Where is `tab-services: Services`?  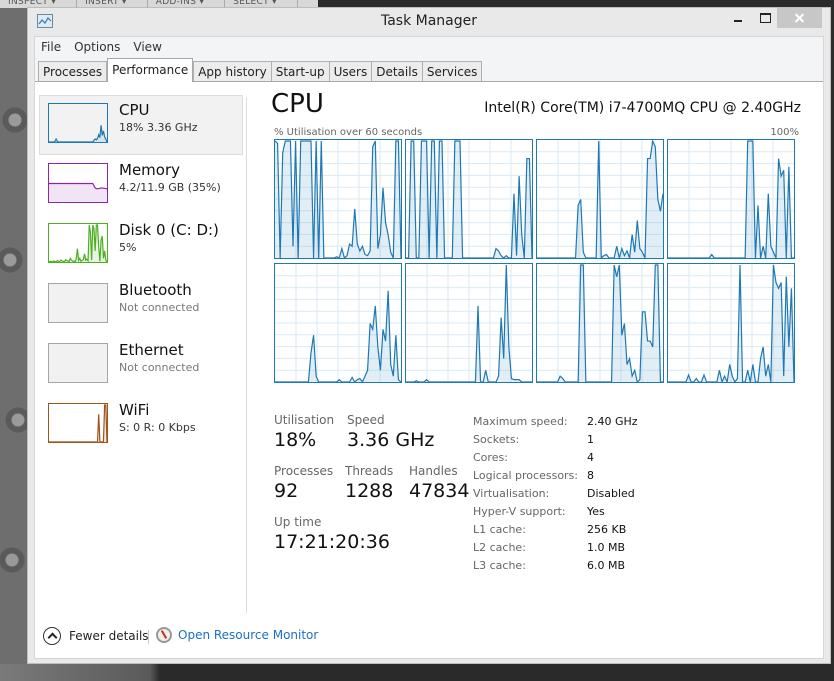
tab-services: Services is located at coordinates (452, 71).